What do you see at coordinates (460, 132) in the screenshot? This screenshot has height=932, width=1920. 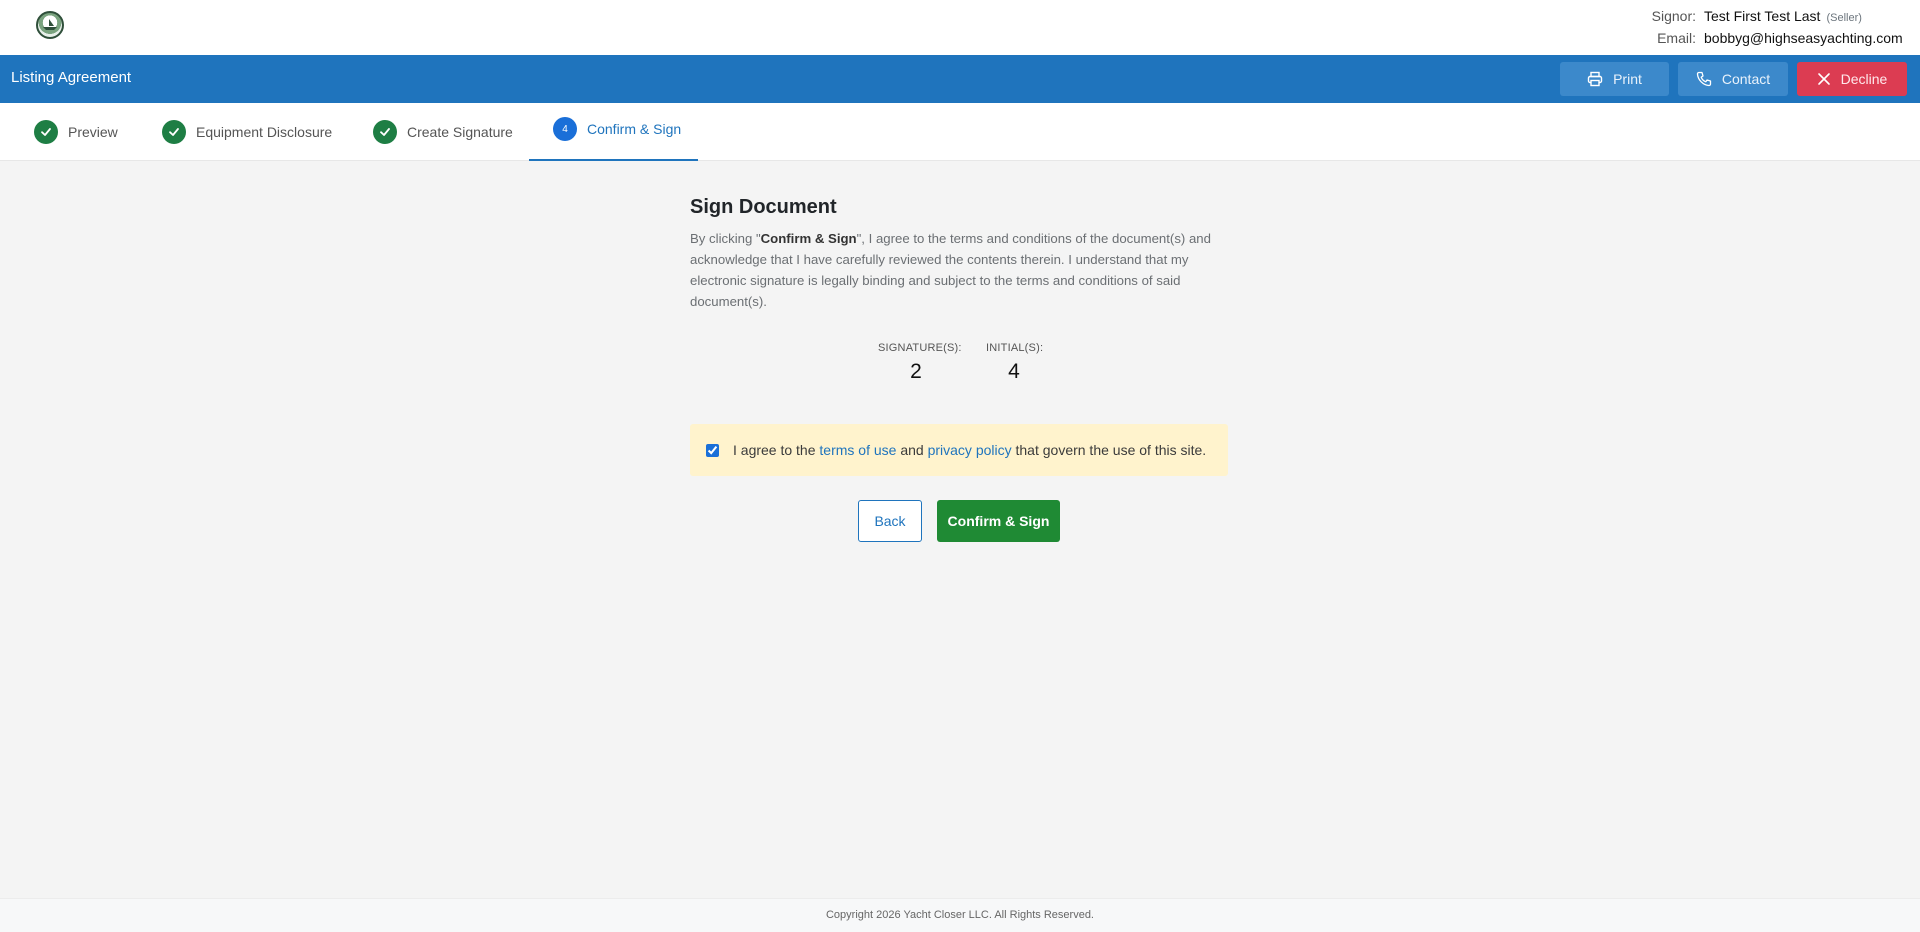 I see `step-label: Create Signature` at bounding box center [460, 132].